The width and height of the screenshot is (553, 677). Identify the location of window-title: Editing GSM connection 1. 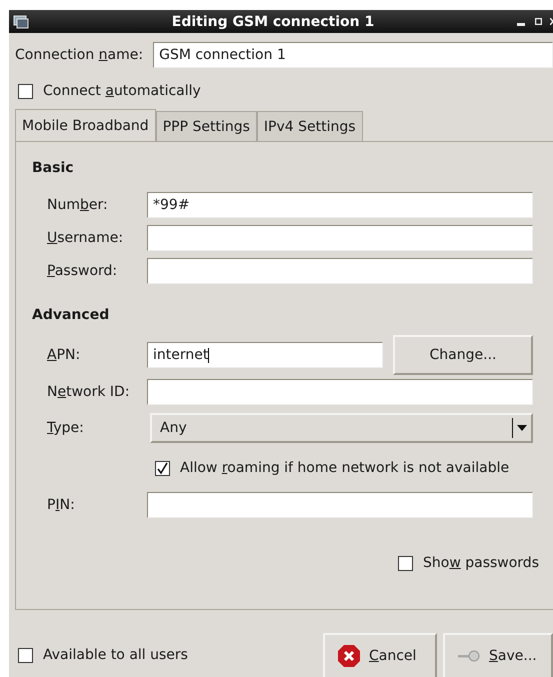
(273, 22).